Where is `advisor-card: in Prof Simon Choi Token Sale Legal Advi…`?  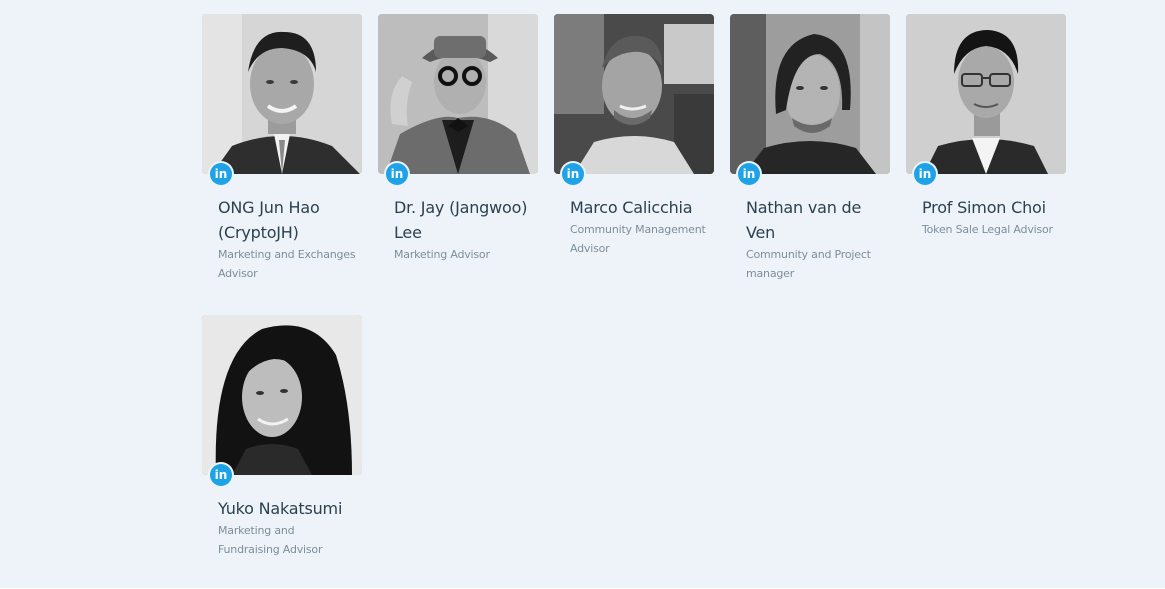
advisor-card: in Prof Simon Choi Token Sale Legal Advi… is located at coordinates (986, 125).